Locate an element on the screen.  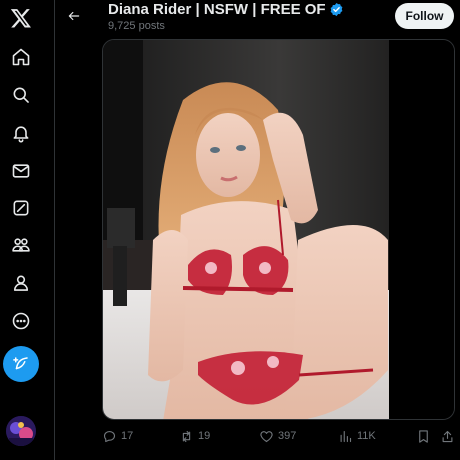
post-action-bar: 17 19 397 11K is located at coordinates (280, 436).